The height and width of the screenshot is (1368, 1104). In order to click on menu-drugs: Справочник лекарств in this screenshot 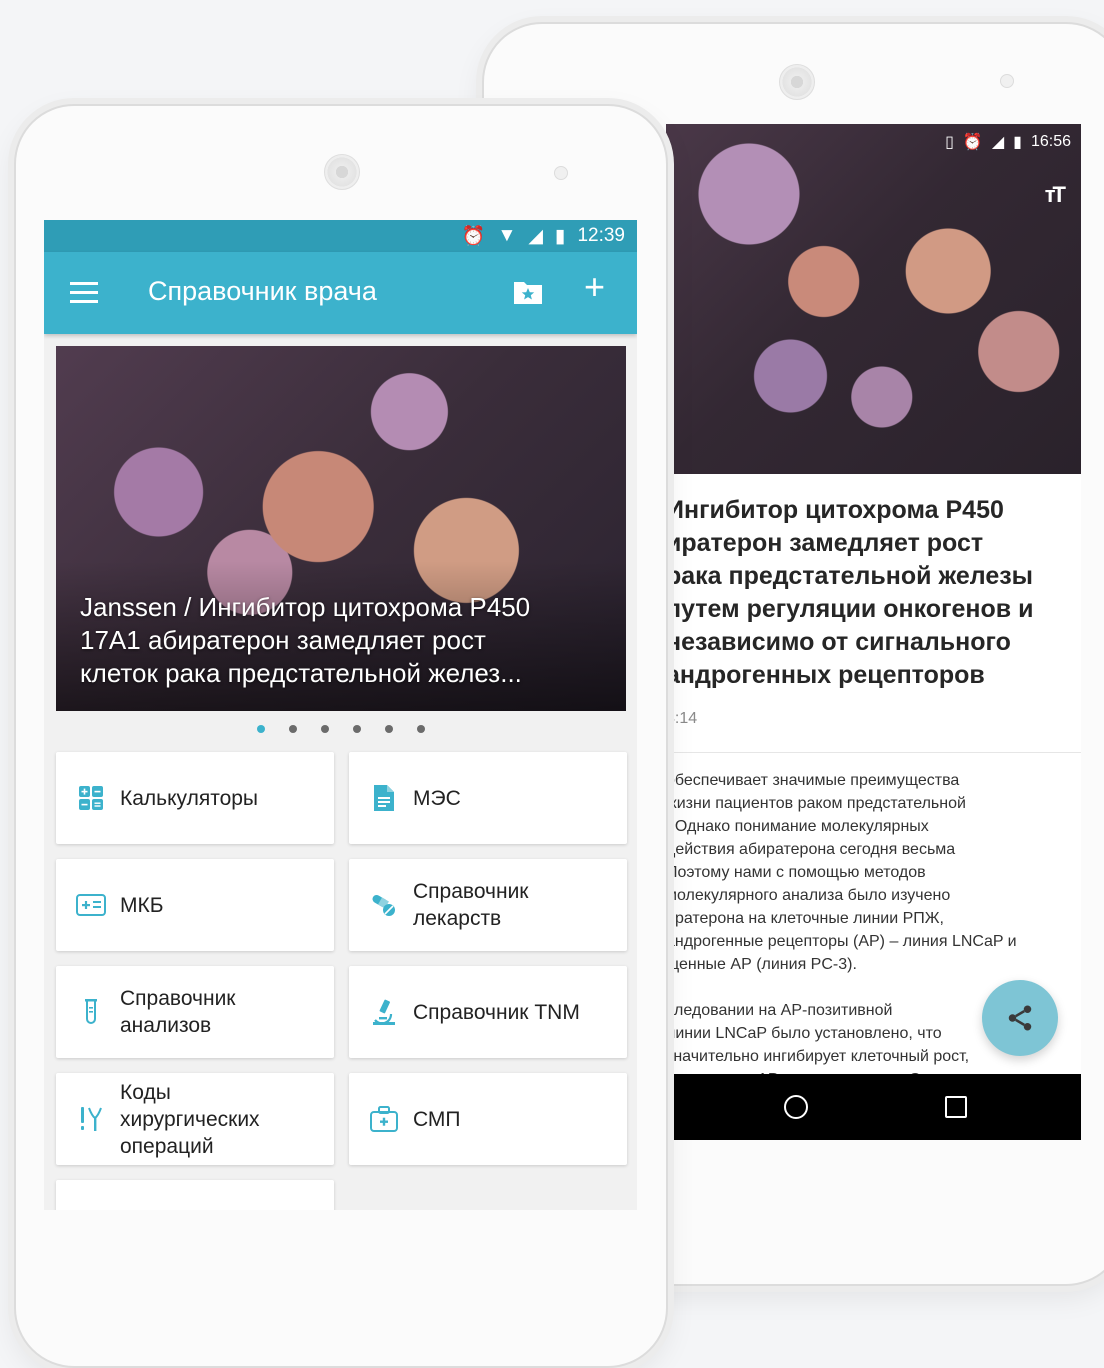, I will do `click(488, 905)`.